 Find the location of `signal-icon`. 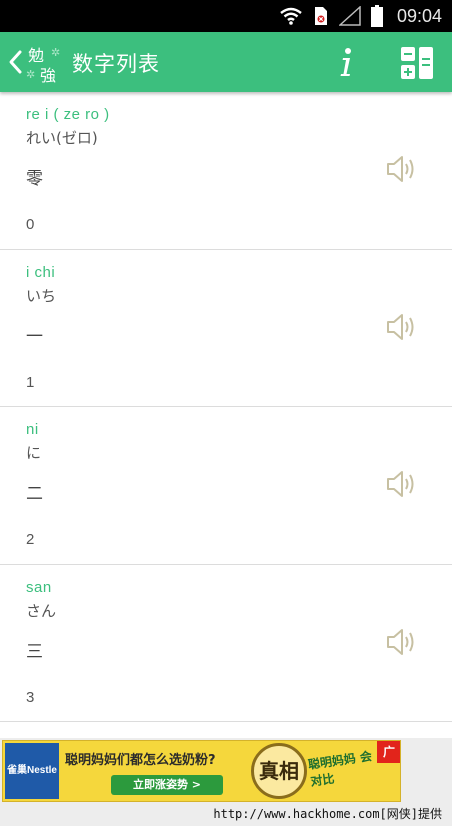

signal-icon is located at coordinates (349, 16).